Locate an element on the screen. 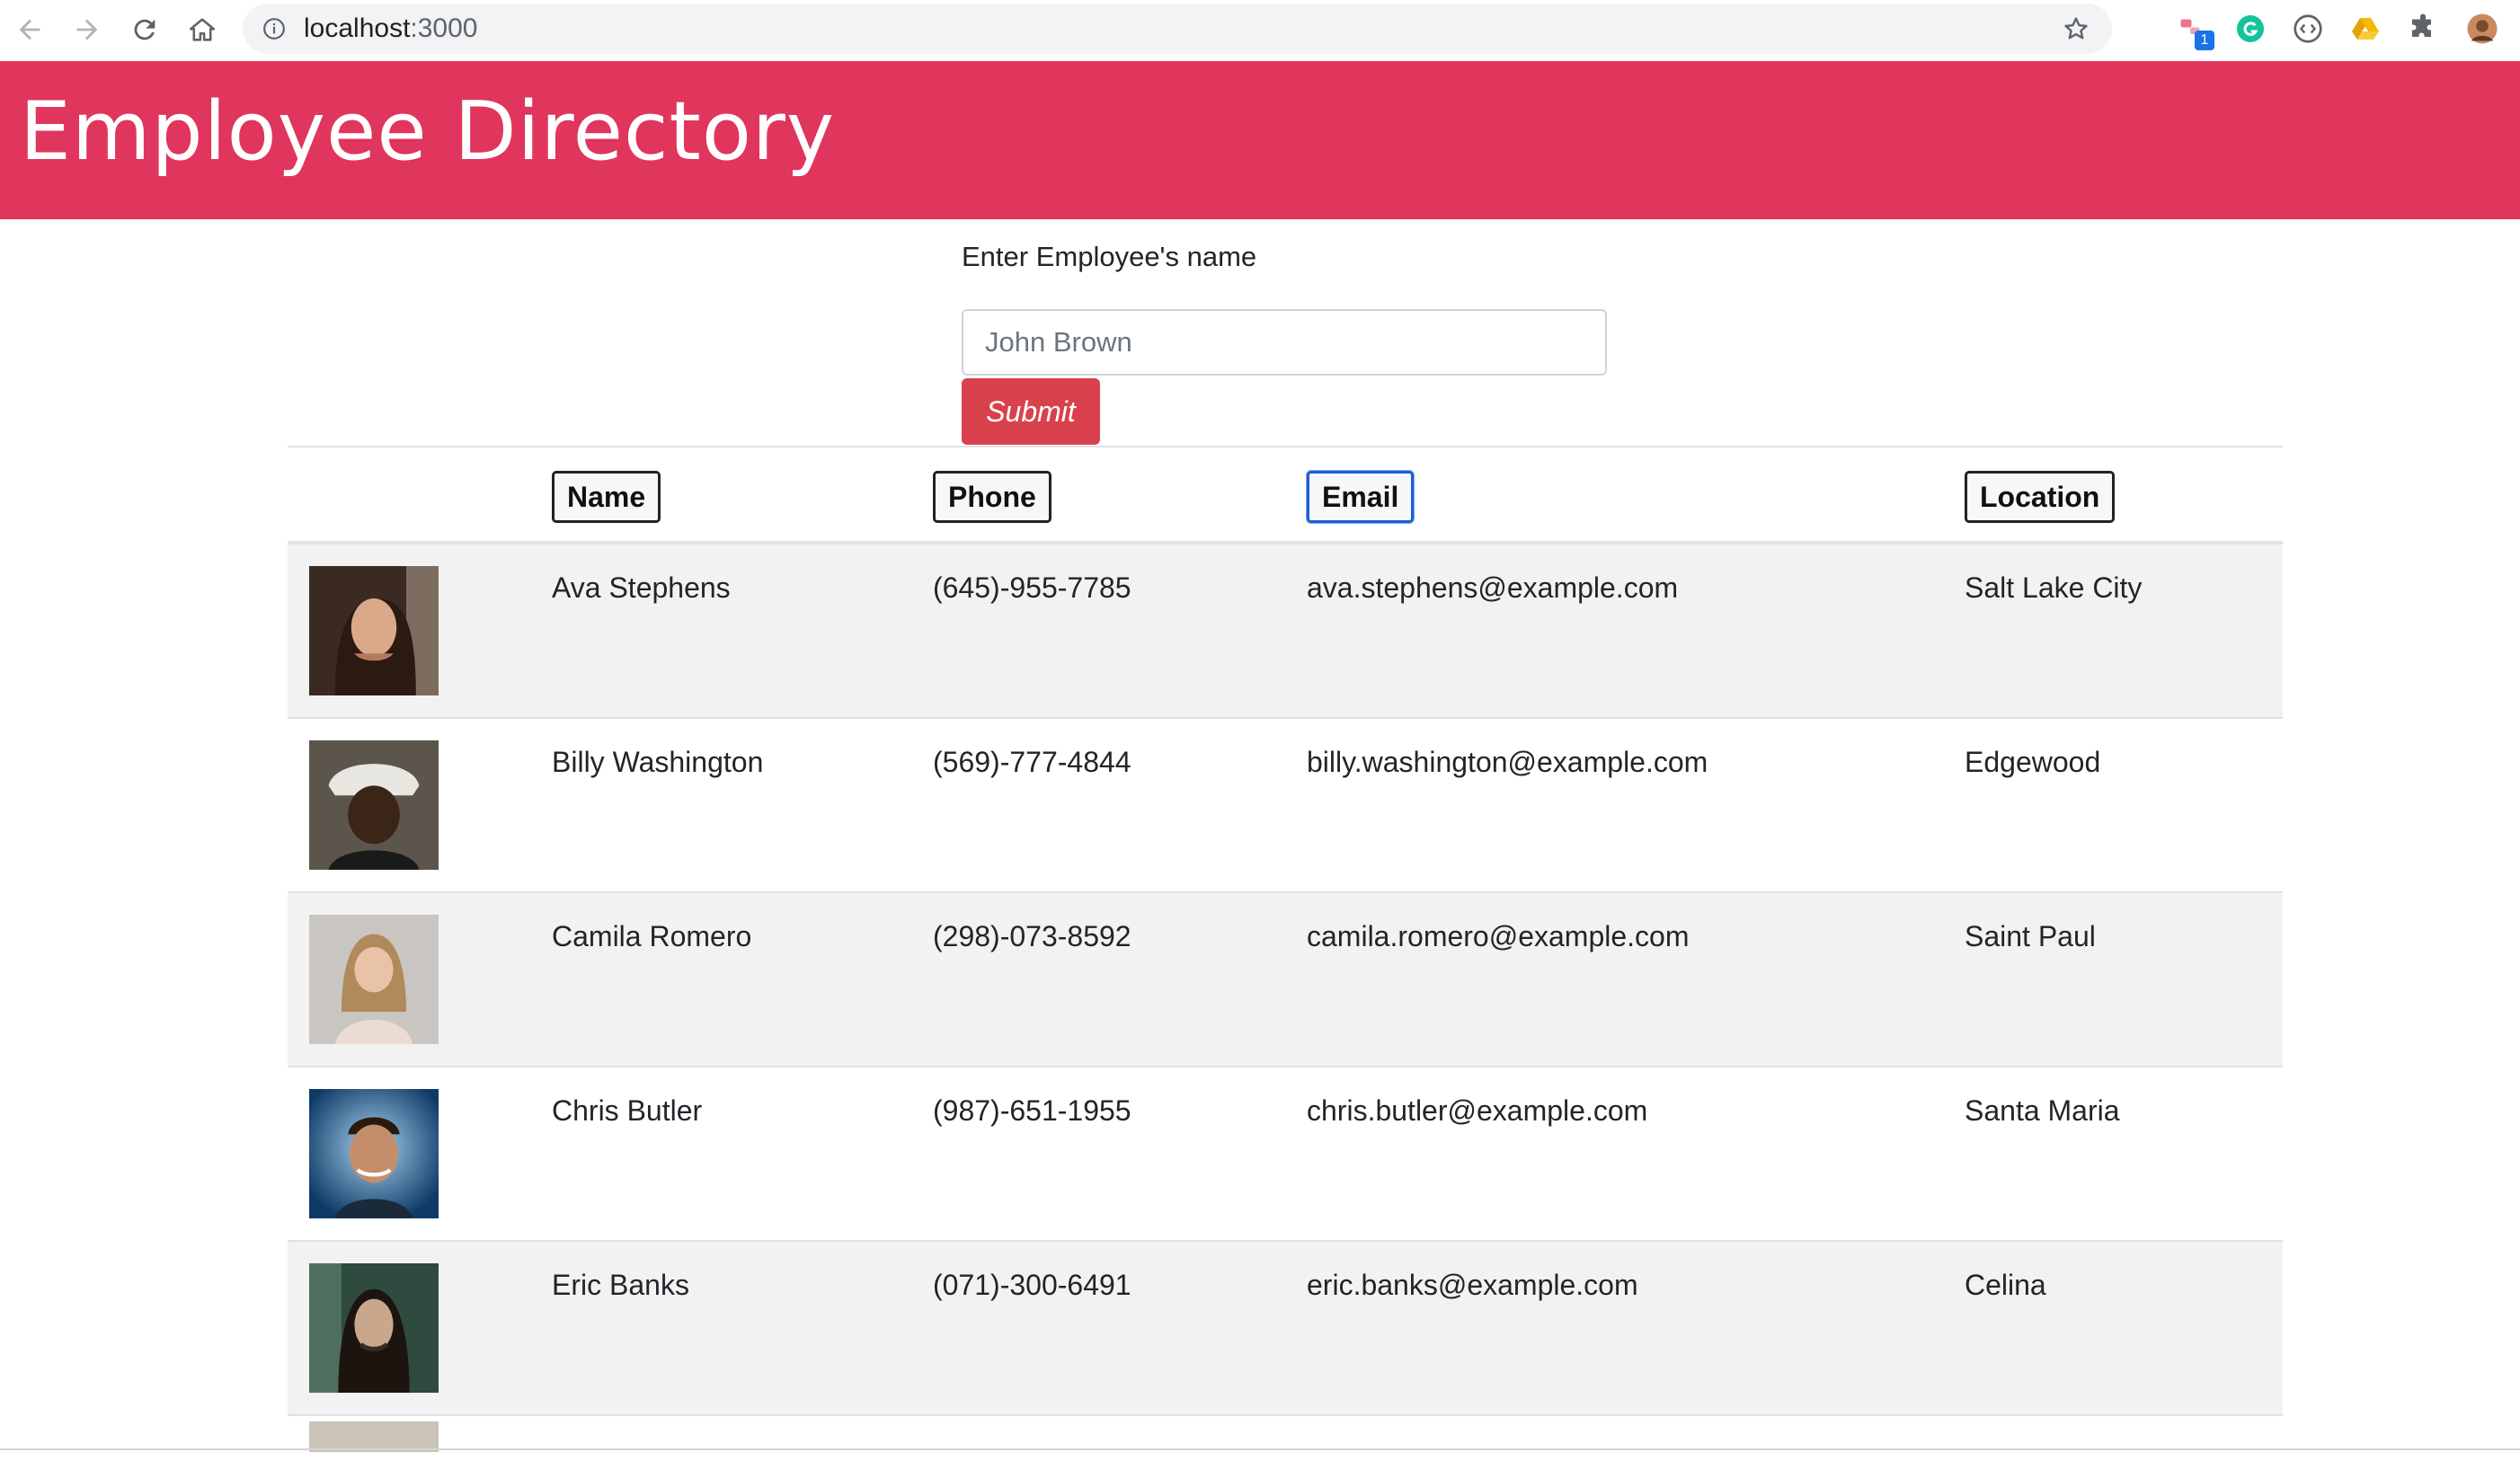  employee-phone: (569)-777-4844 is located at coordinates (1032, 762).